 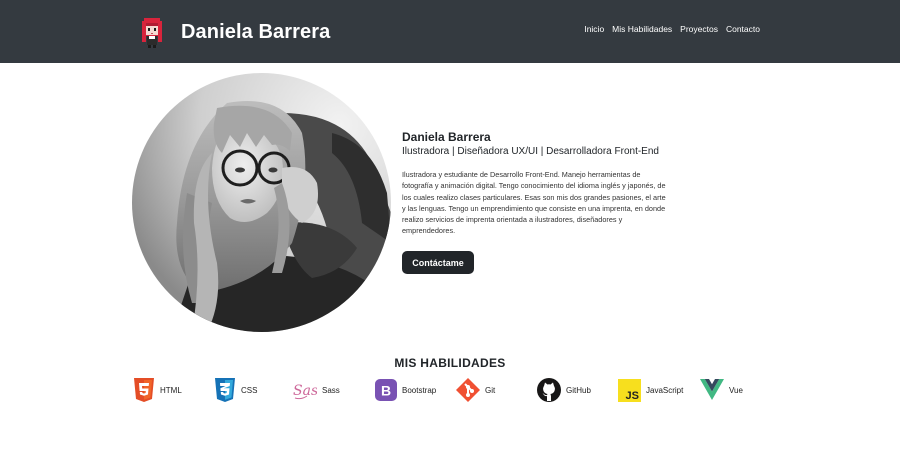 What do you see at coordinates (256, 31) in the screenshot?
I see `brand-name: Daniela Barrera` at bounding box center [256, 31].